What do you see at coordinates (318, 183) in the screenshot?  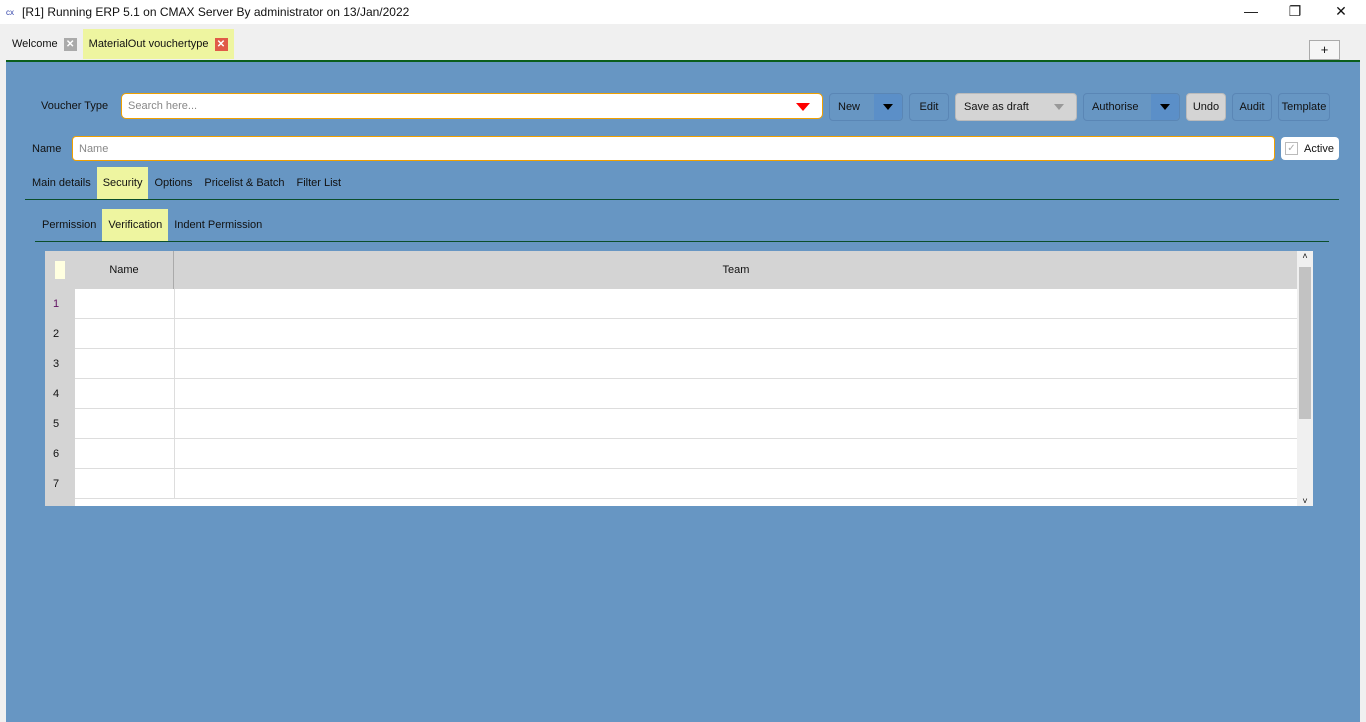 I see `tab-filter-list: Filter List` at bounding box center [318, 183].